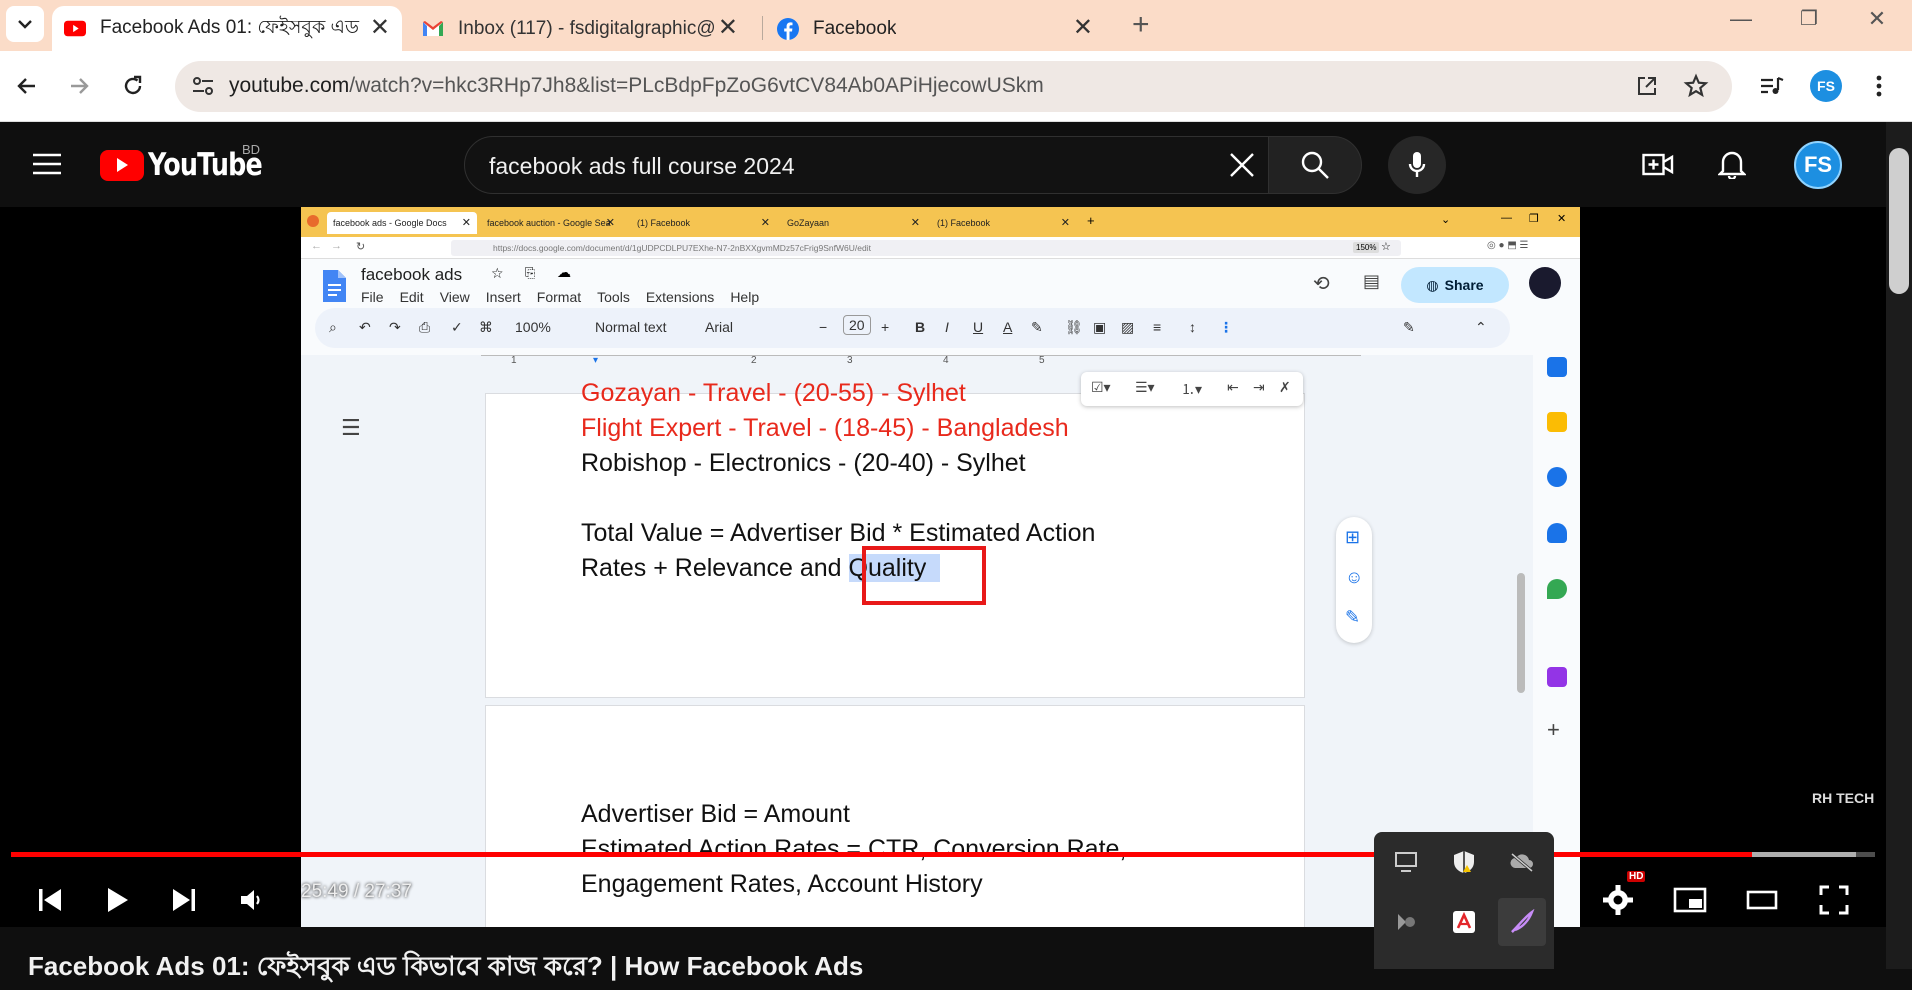  What do you see at coordinates (203, 88) in the screenshot?
I see `site-info-icon` at bounding box center [203, 88].